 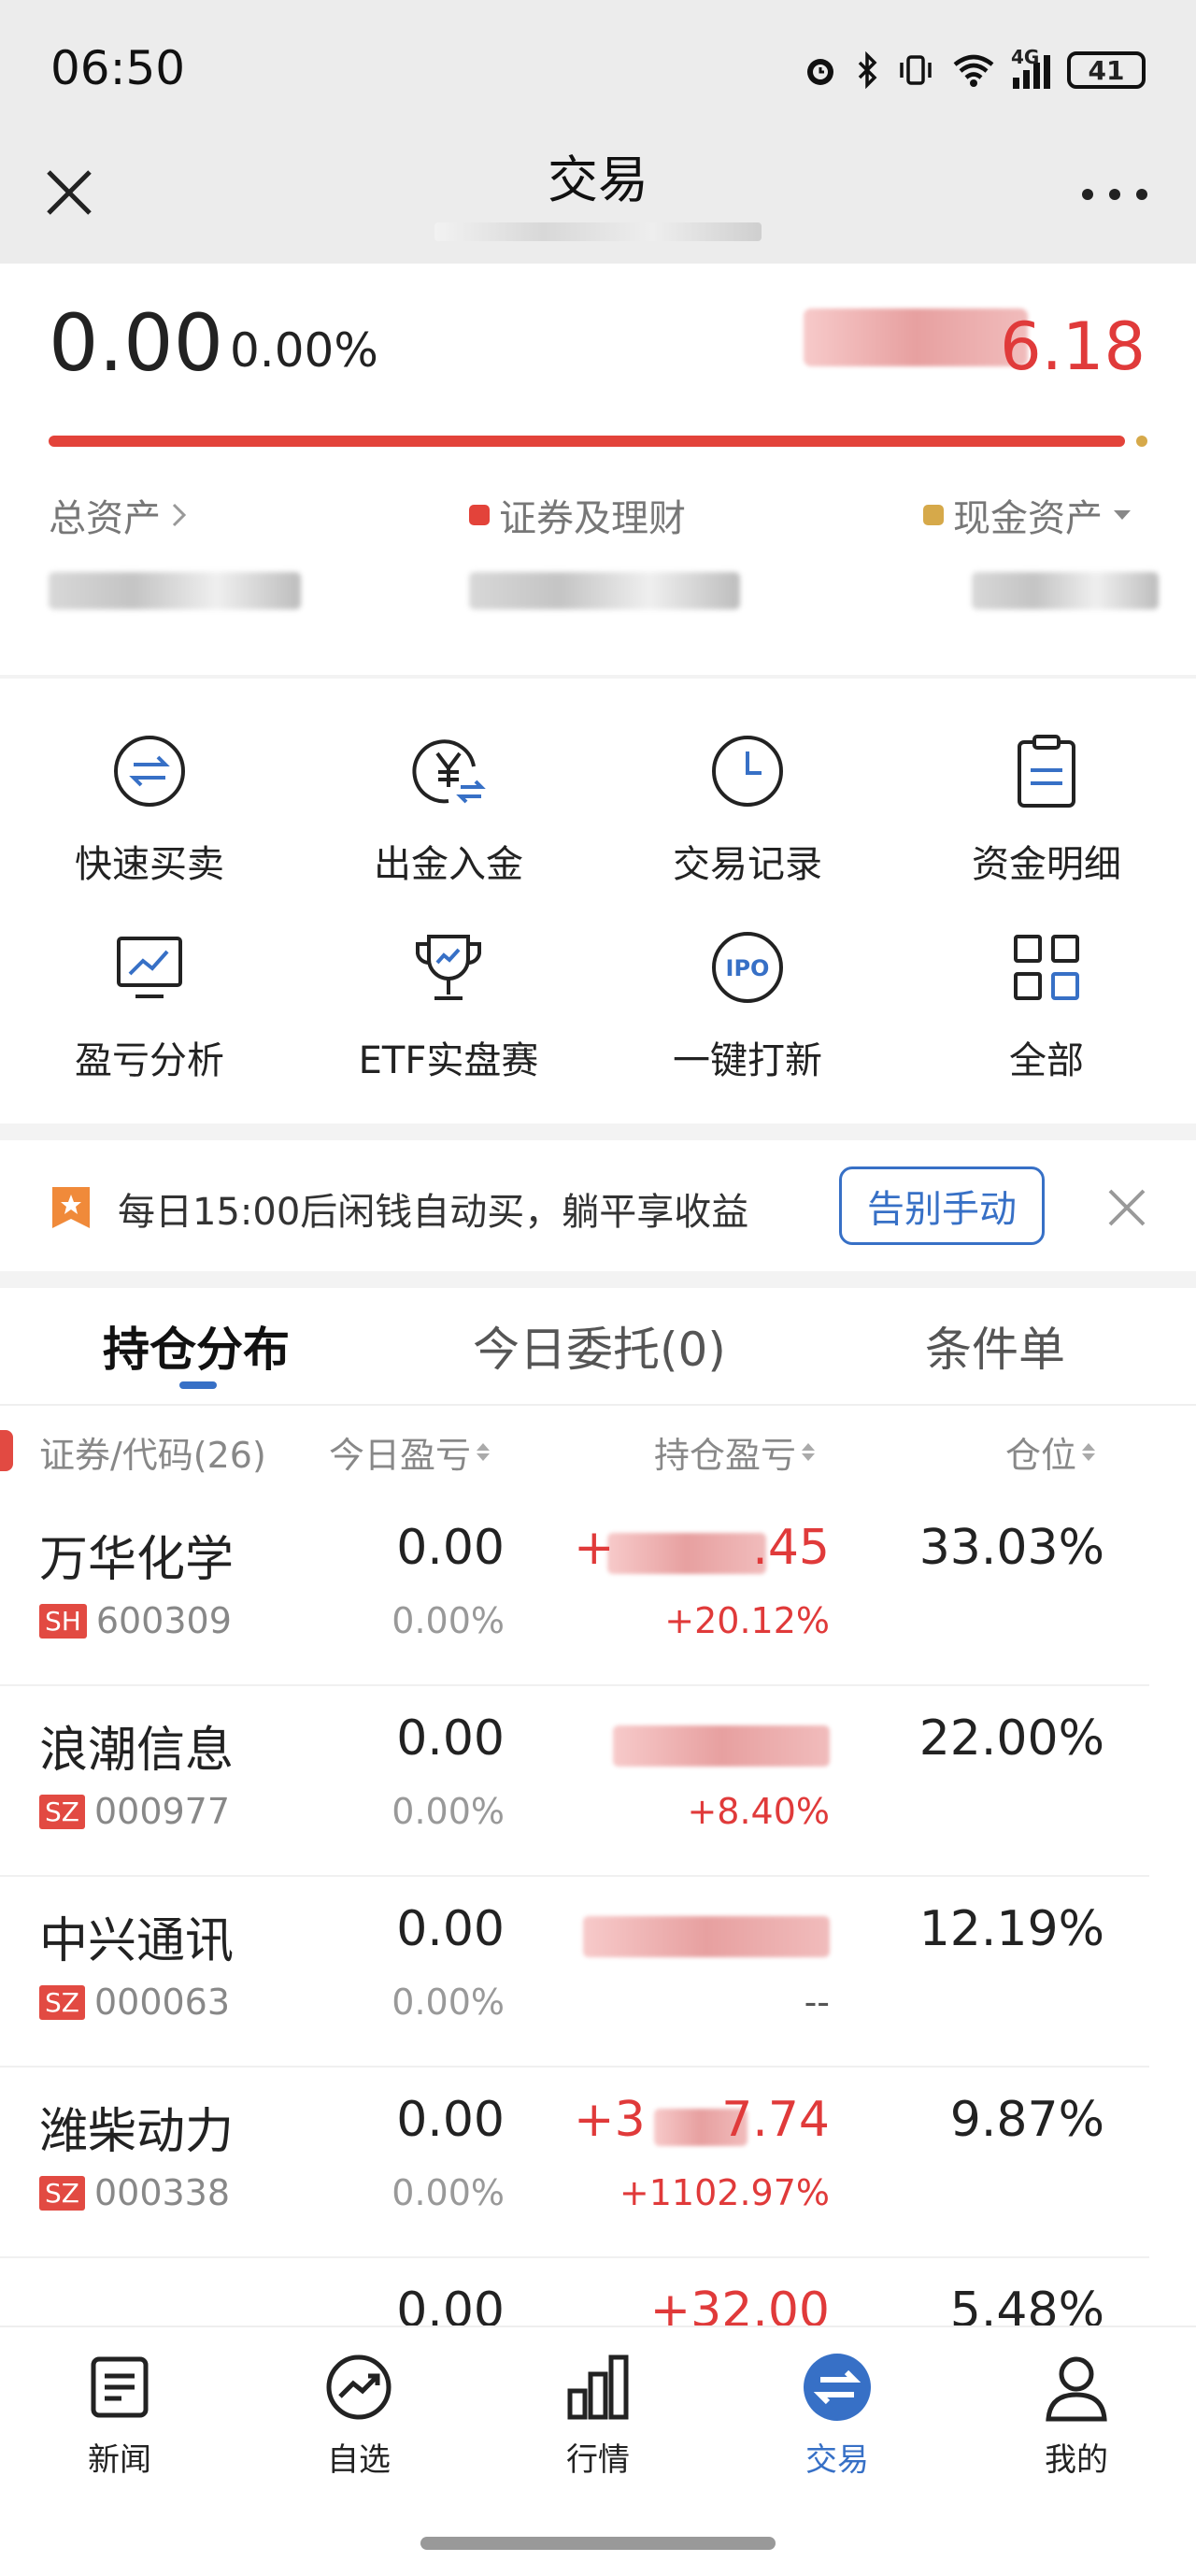 I want to click on exchange-icon, so click(x=837, y=2387).